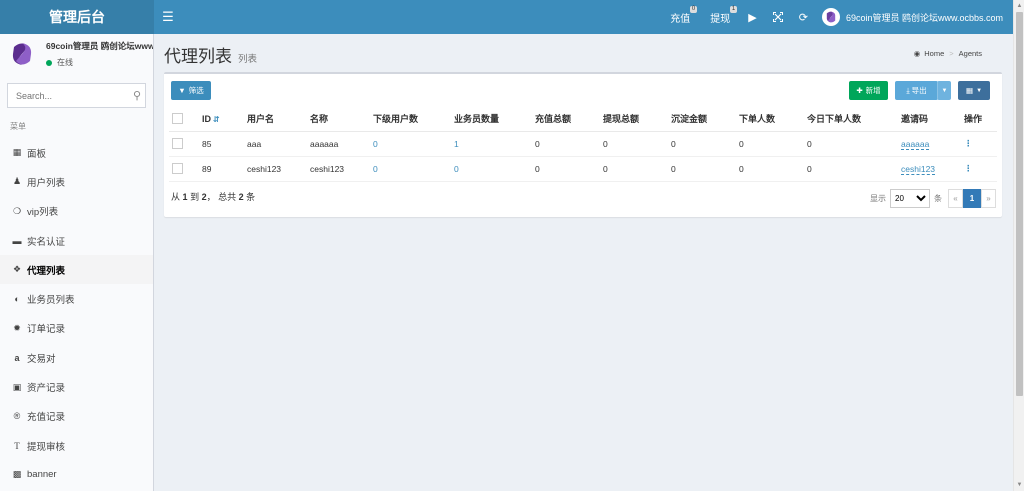 This screenshot has width=1024, height=491. Describe the element at coordinates (974, 90) in the screenshot. I see `columns-toggle-button: ▦ ▼` at that location.